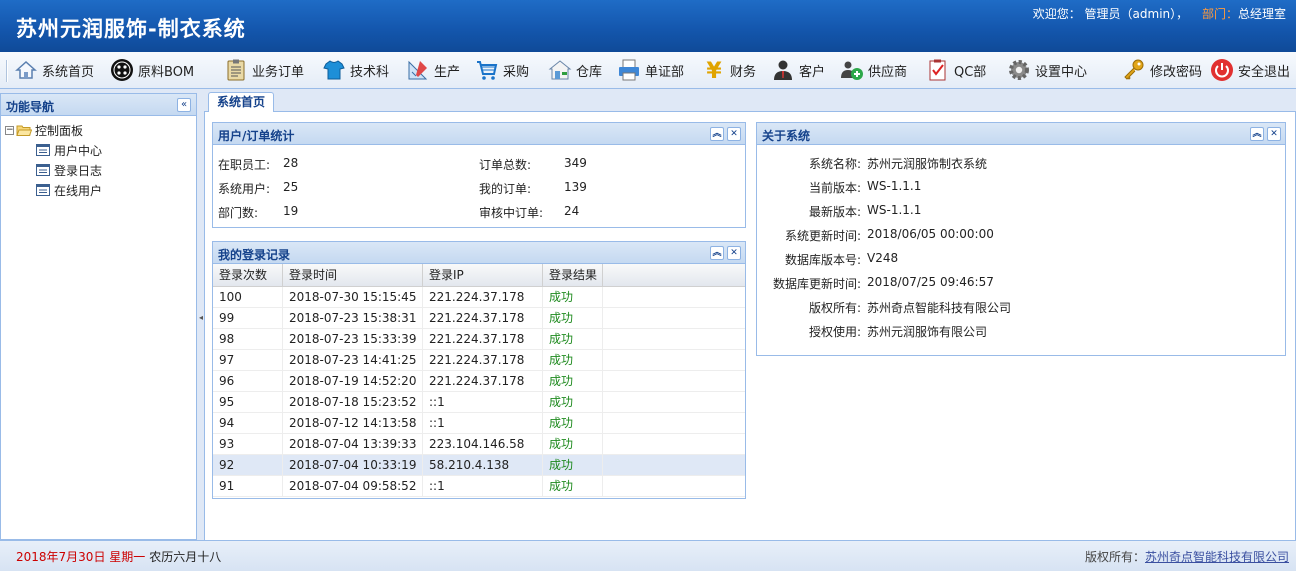 This screenshot has height=571, width=1296. What do you see at coordinates (447, 72) in the screenshot?
I see `toolbar-production-label: 生产` at bounding box center [447, 72].